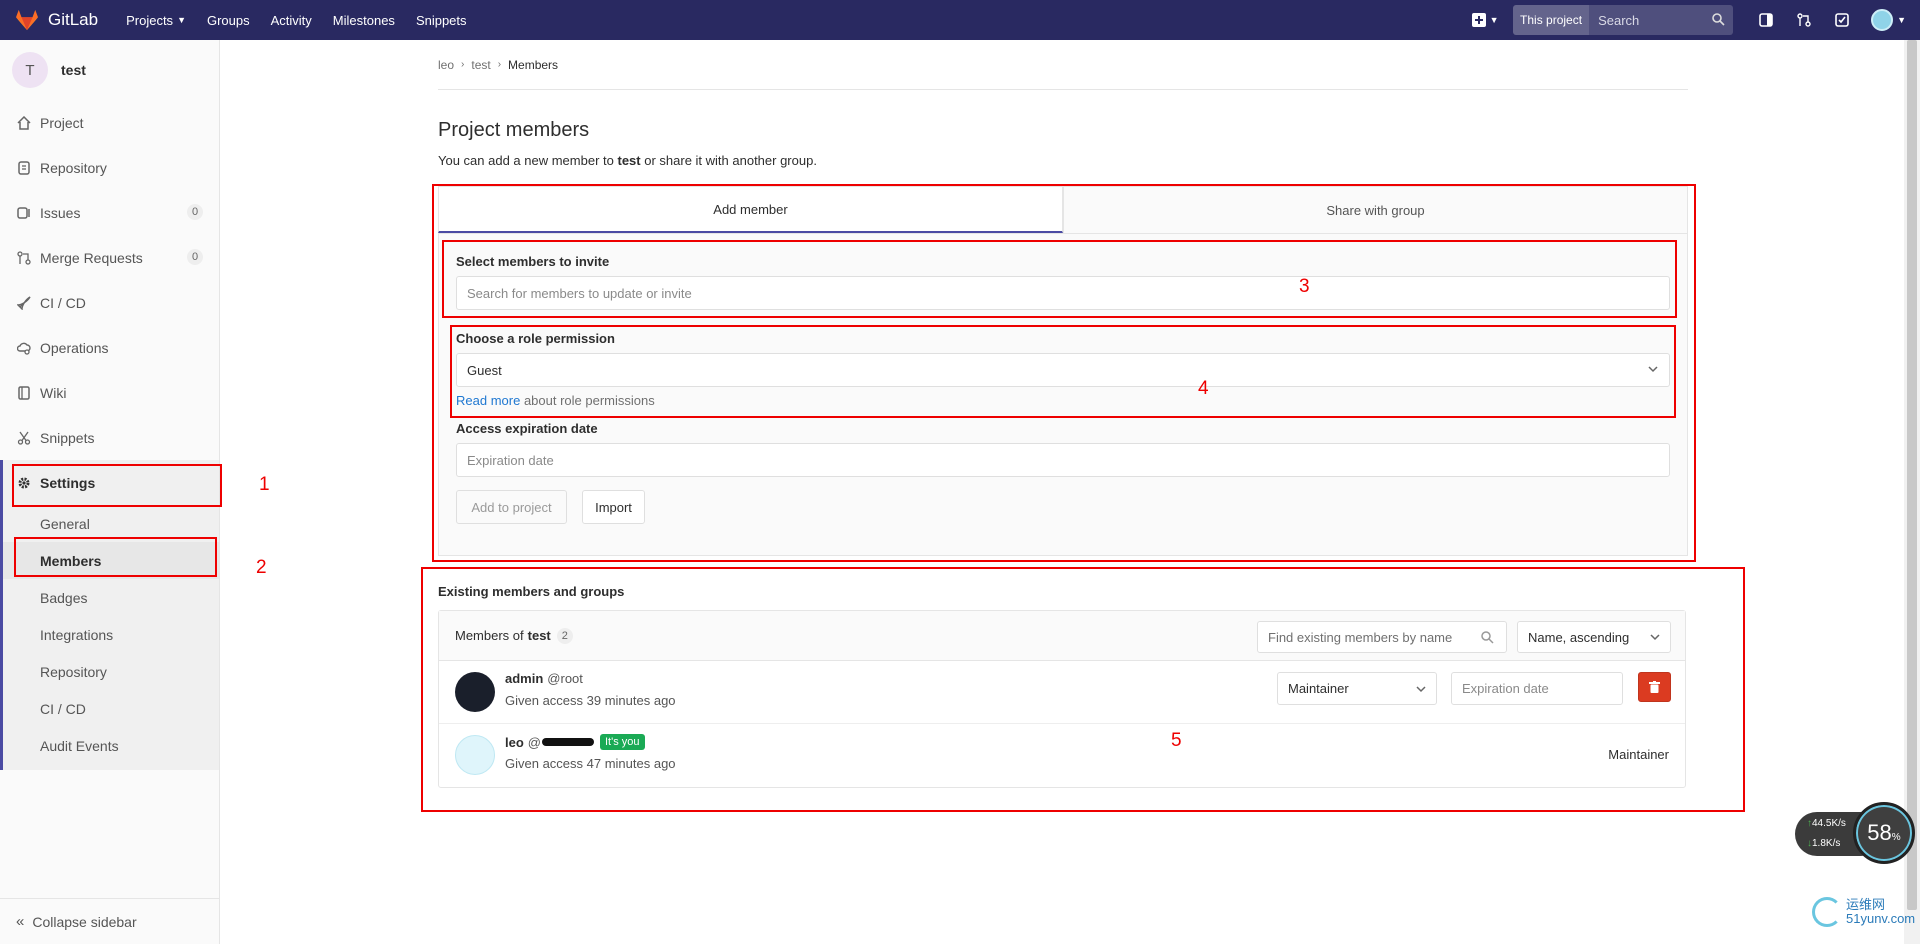  What do you see at coordinates (264, 484) in the screenshot?
I see `annotation-number-1: 1` at bounding box center [264, 484].